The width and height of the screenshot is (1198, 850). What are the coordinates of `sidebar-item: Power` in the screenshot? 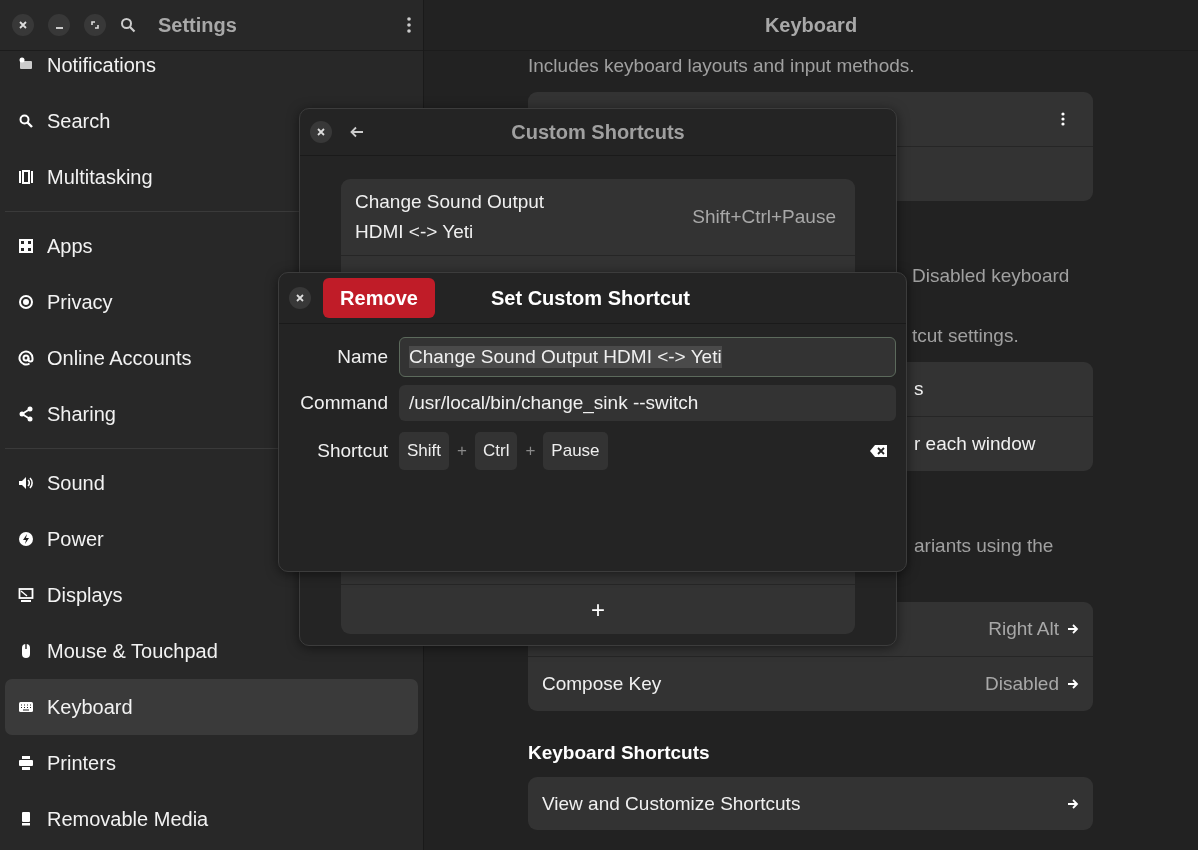 It's located at (211, 539).